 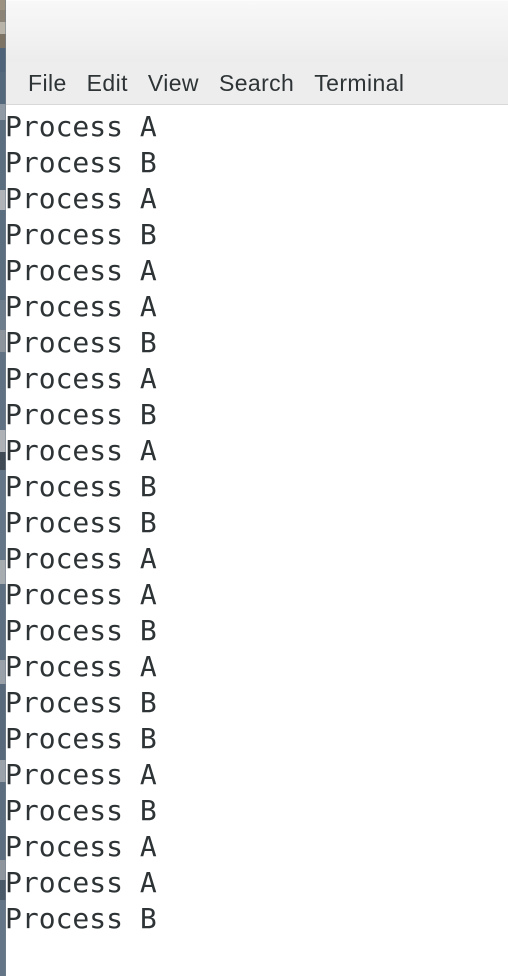 I want to click on background-window-edge-sliver, so click(x=3, y=488).